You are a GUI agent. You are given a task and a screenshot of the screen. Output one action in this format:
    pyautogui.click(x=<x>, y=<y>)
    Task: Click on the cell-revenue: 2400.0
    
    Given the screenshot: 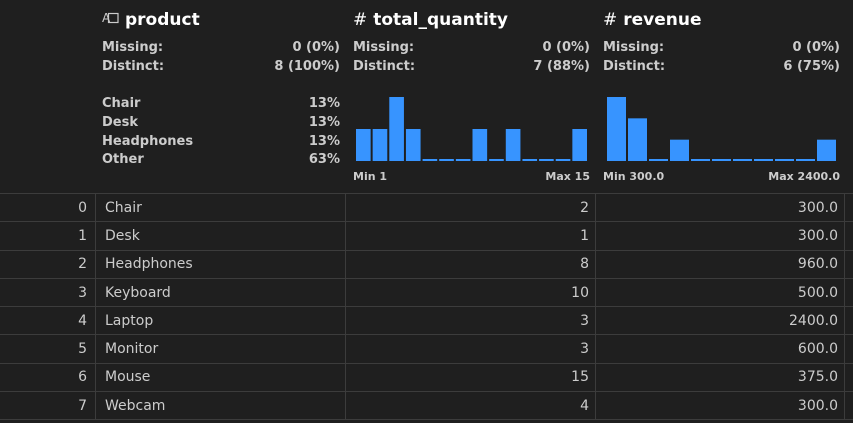 What is the action you would take?
    pyautogui.click(x=720, y=321)
    